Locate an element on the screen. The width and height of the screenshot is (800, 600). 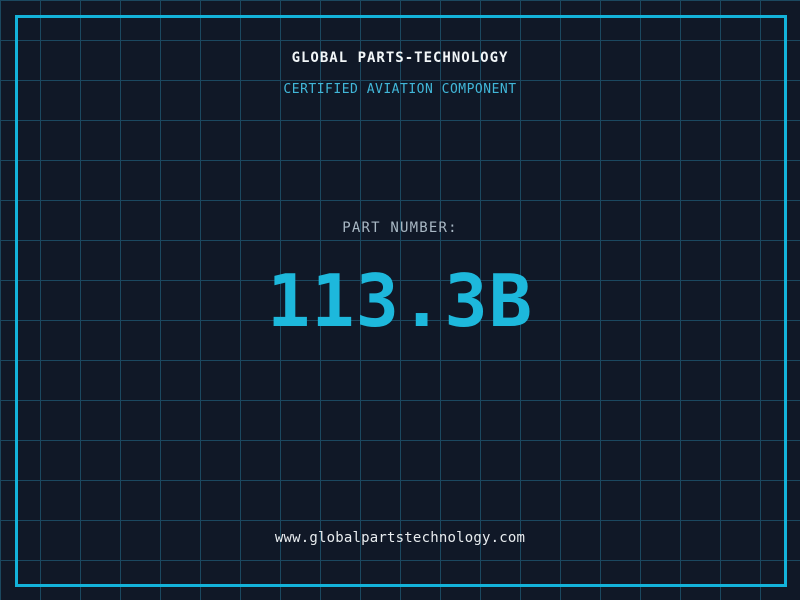
company-title: GLOBAL PARTS-TECHNOLOGY is located at coordinates (400, 58).